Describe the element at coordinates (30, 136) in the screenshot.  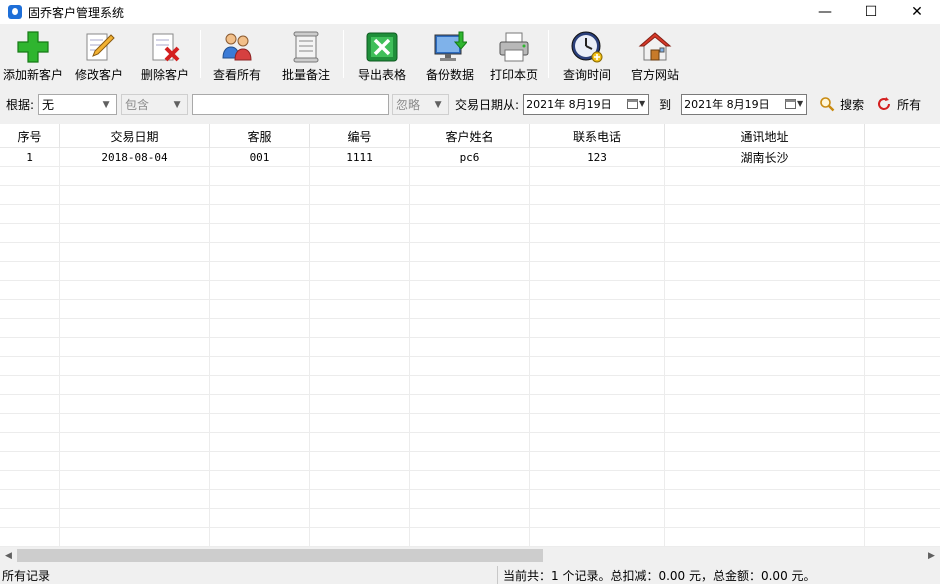
I see `column-header-index: 序号` at that location.